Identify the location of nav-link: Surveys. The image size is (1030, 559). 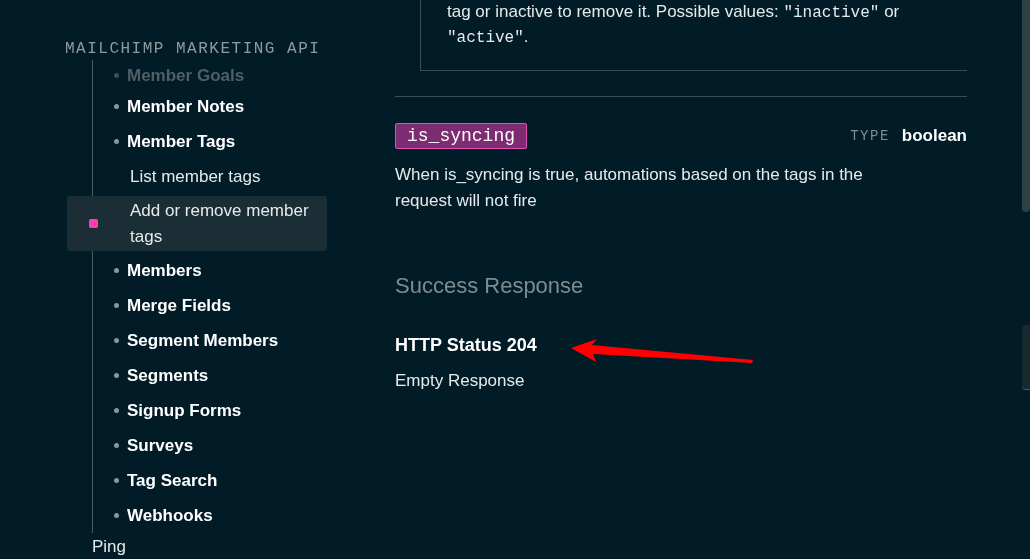
(143, 445).